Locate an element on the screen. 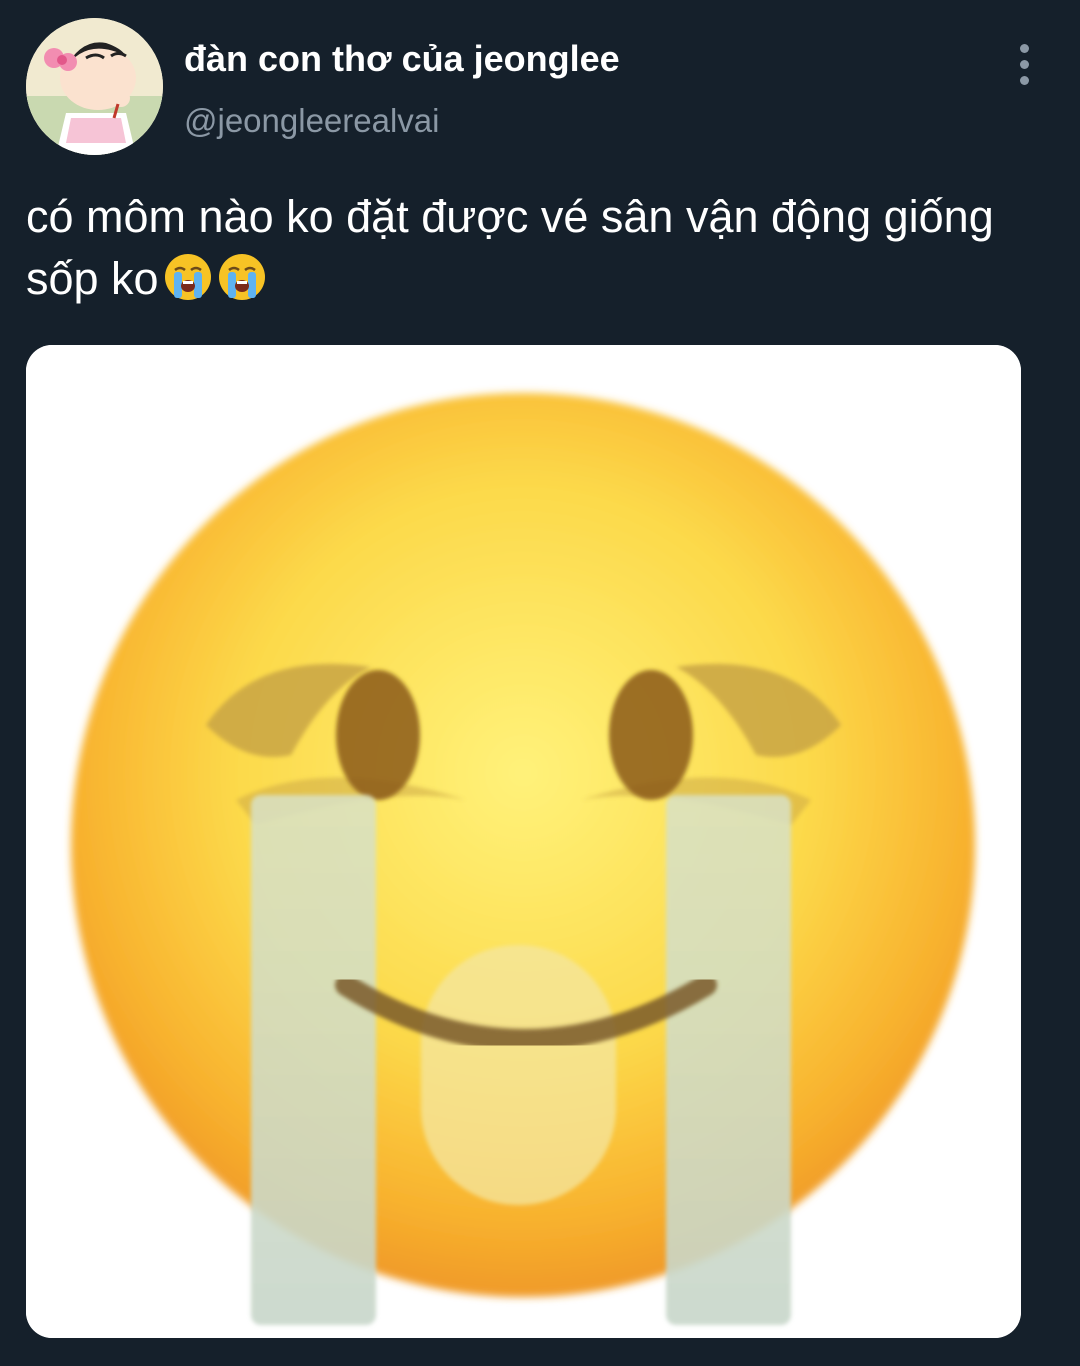 The image size is (1080, 1366). user-handle: @jeongleerealvai is located at coordinates (312, 121).